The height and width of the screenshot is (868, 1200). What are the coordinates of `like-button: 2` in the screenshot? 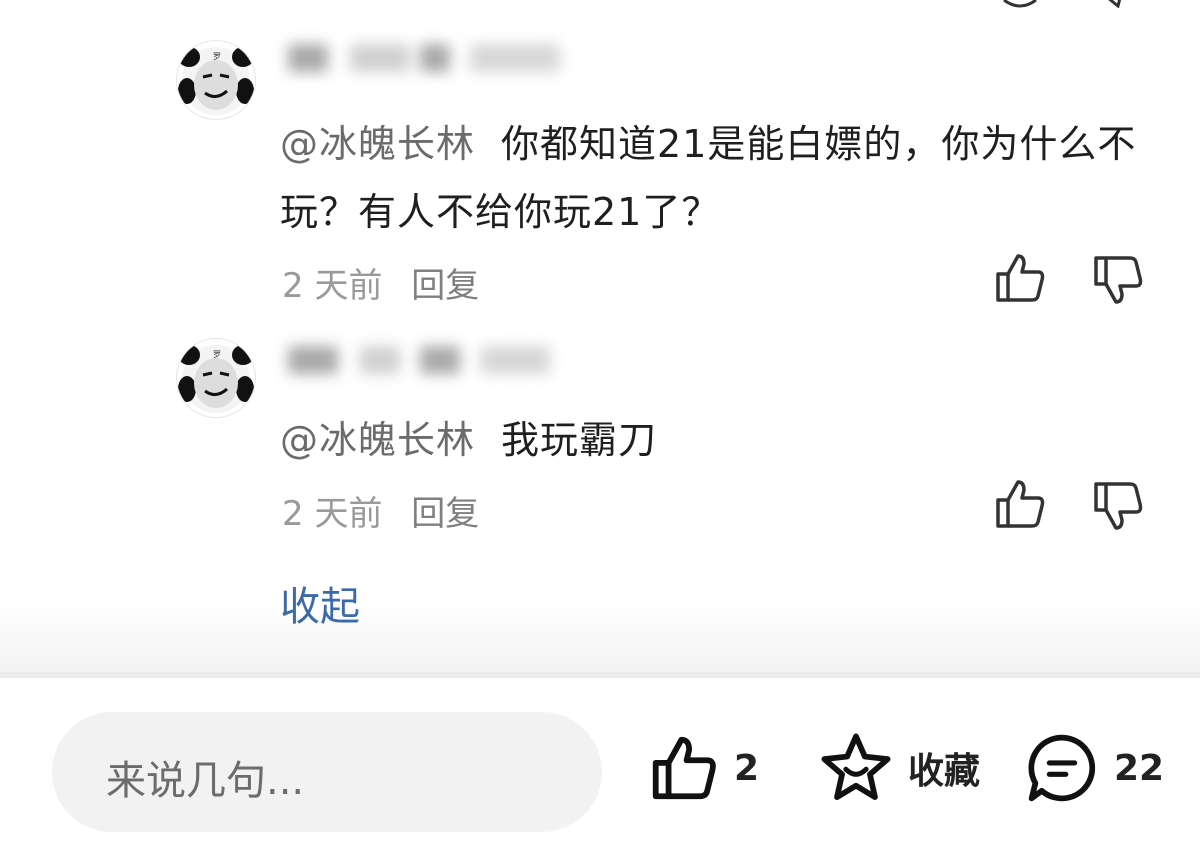 It's located at (703, 768).